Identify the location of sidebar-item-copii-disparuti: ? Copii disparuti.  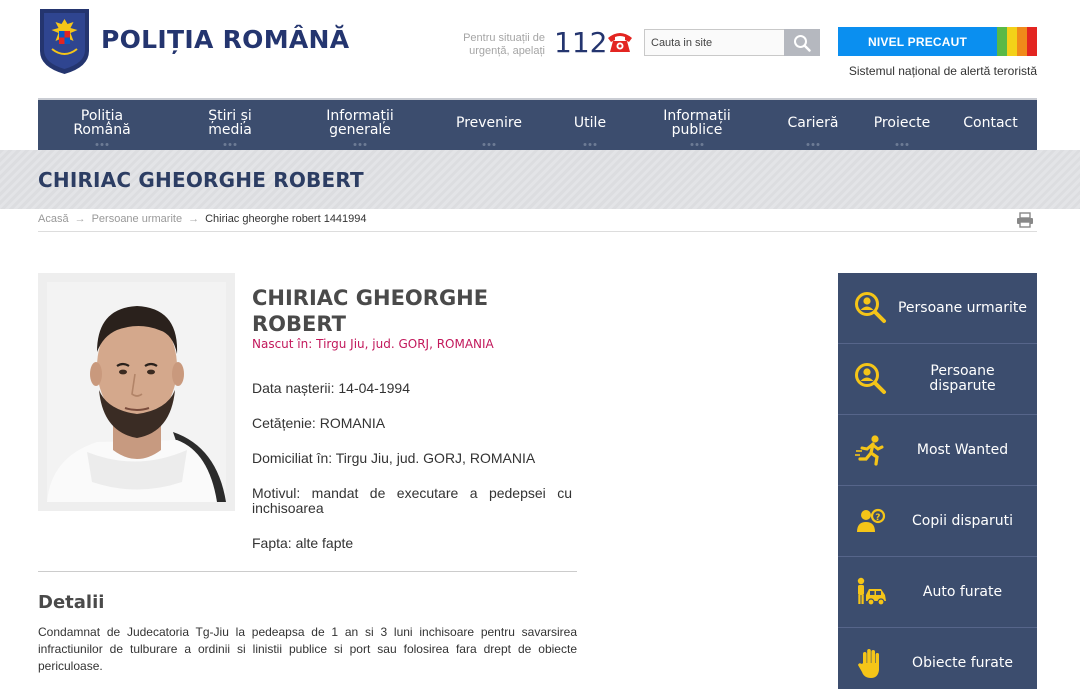
(937, 521).